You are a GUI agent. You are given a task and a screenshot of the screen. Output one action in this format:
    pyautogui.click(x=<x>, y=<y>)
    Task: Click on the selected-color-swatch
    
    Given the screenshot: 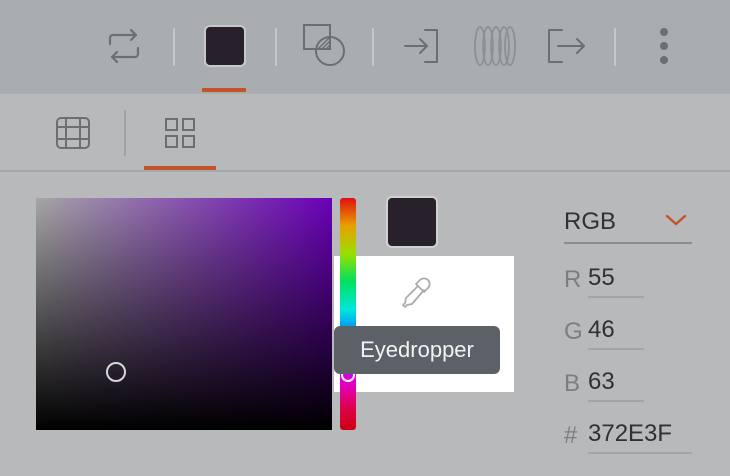 What is the action you would take?
    pyautogui.click(x=412, y=222)
    